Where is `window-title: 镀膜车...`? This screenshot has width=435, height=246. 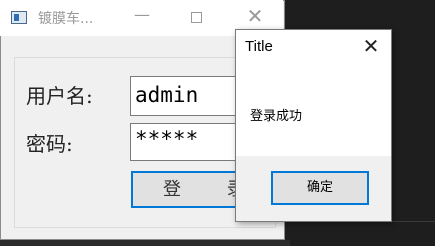 window-title: 镀膜车... is located at coordinates (66, 19).